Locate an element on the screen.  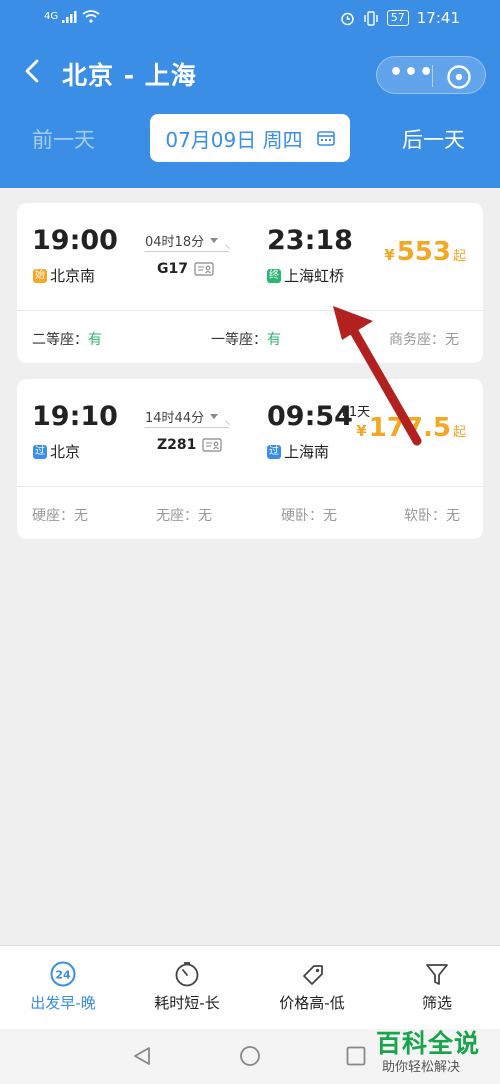
next-day-button: 后一天 is located at coordinates (433, 139).